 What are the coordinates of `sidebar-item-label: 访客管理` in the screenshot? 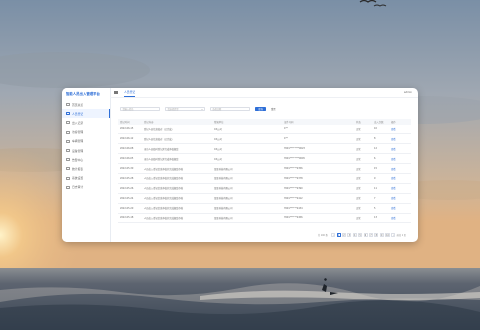 It's located at (78, 132).